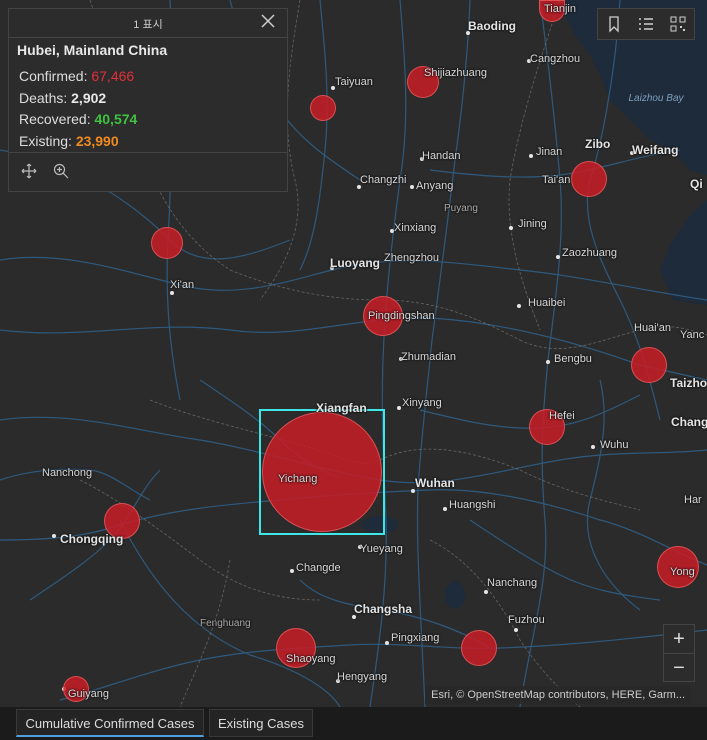  What do you see at coordinates (92, 50) in the screenshot?
I see `popup-title: Hubei, Mainland China` at bounding box center [92, 50].